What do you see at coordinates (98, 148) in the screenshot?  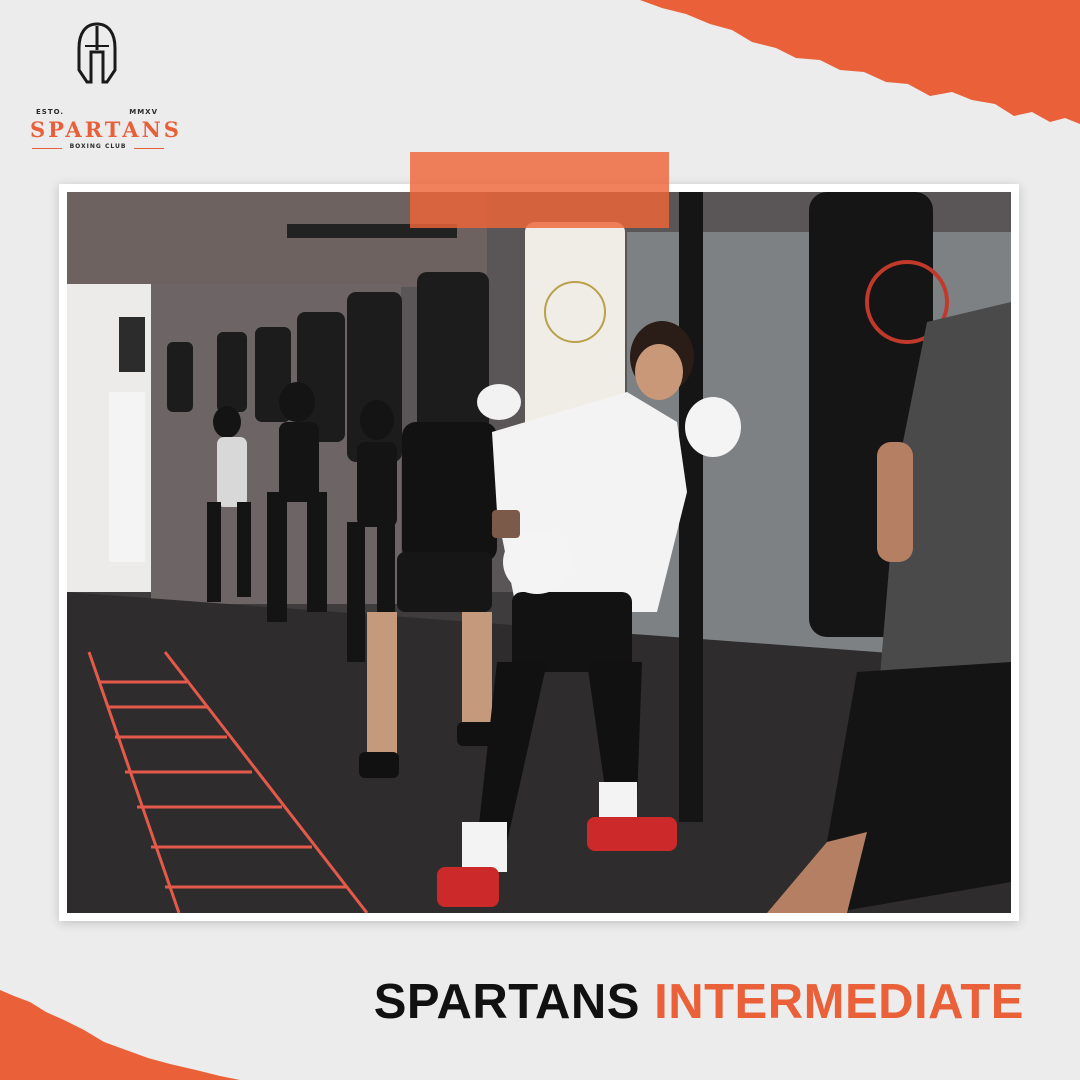 I see `logo-club-row: BOXING CLUB` at bounding box center [98, 148].